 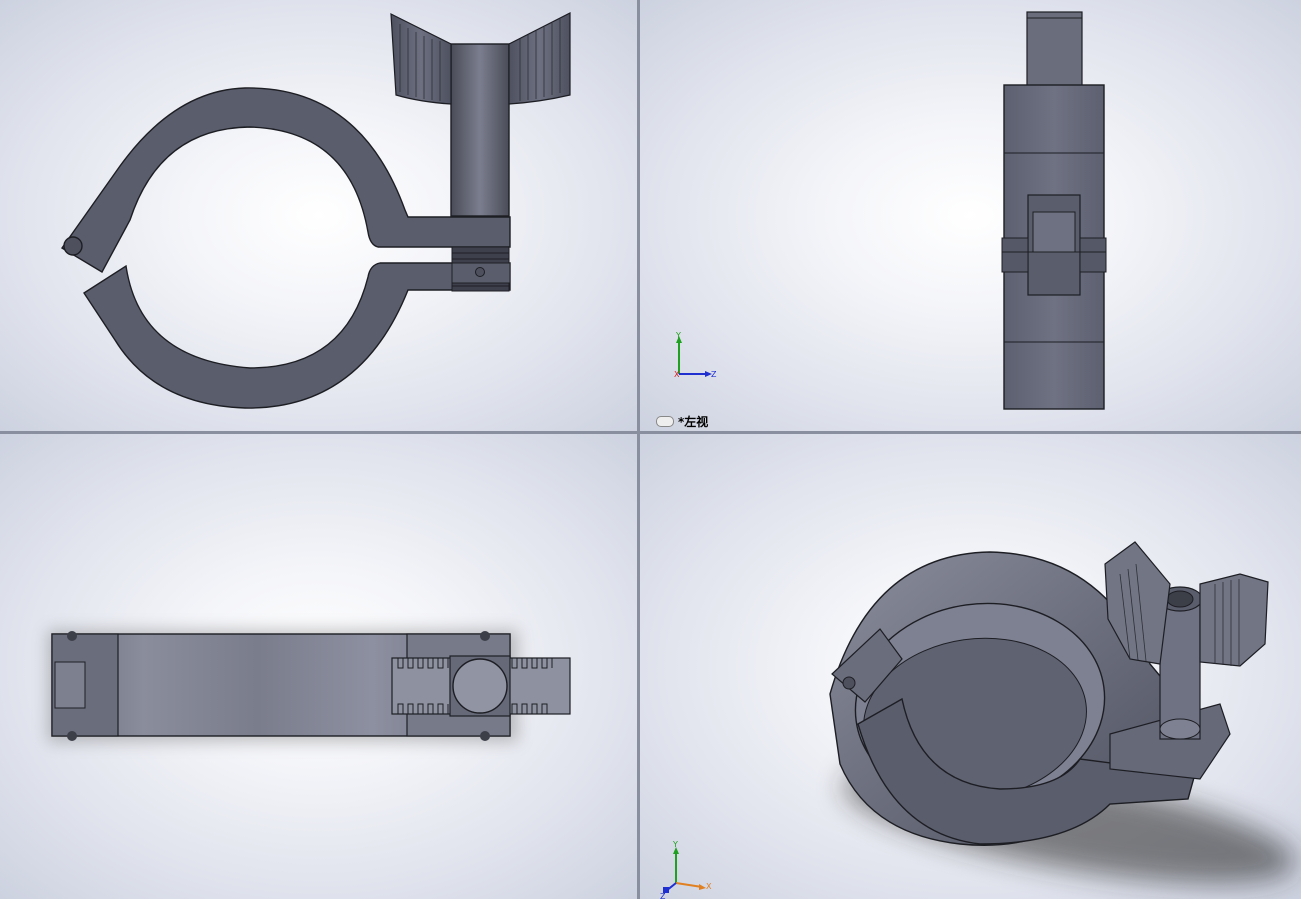 I want to click on clamp-isometric-view, so click(x=1063, y=712).